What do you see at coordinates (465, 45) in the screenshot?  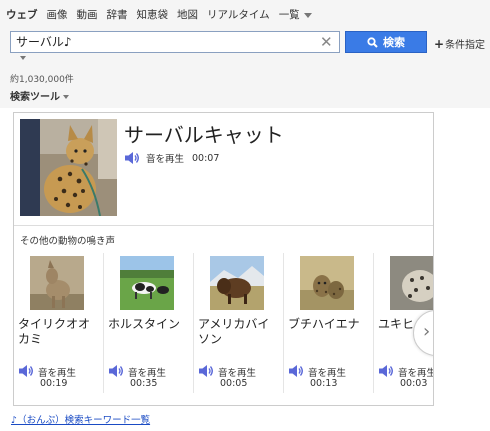 I see `conditions-label: 条件指定` at bounding box center [465, 45].